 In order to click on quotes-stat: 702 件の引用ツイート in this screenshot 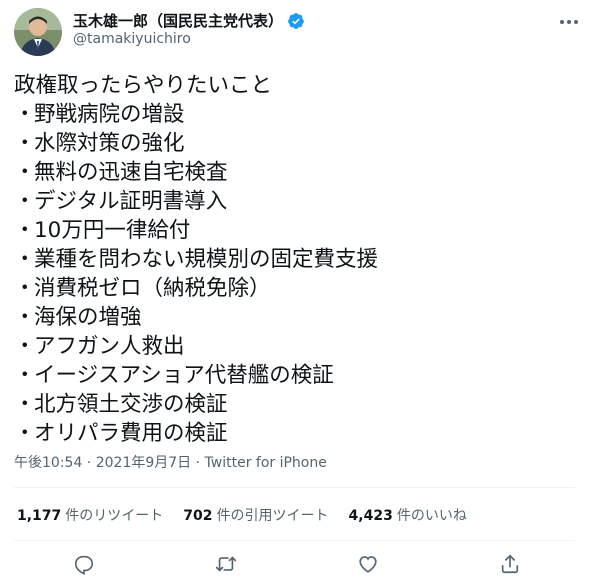, I will do `click(255, 515)`.